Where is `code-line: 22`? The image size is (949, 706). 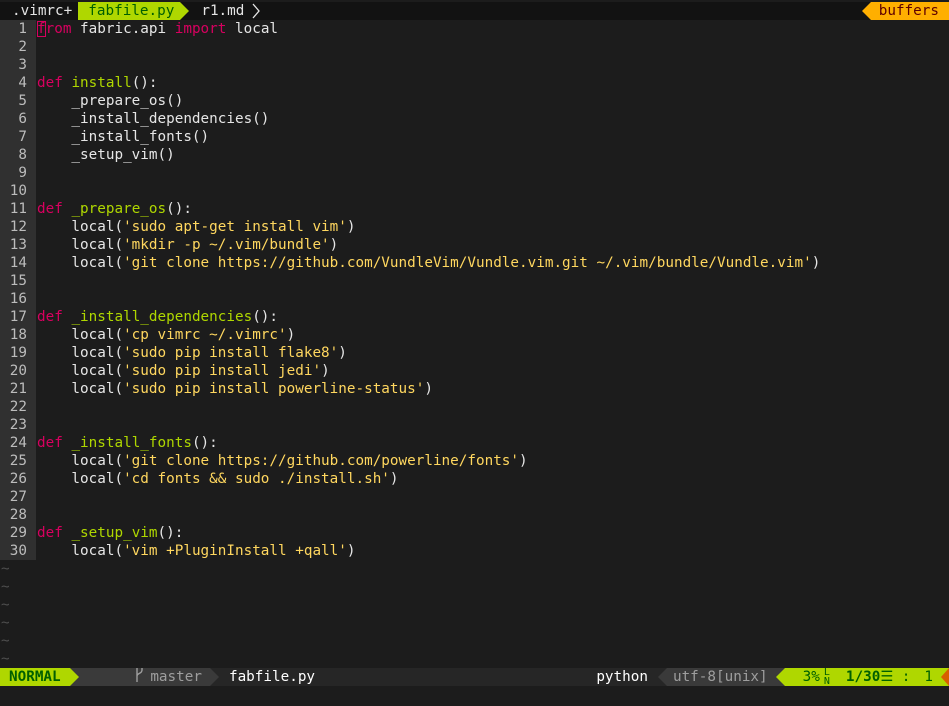
code-line: 22 is located at coordinates (474, 407).